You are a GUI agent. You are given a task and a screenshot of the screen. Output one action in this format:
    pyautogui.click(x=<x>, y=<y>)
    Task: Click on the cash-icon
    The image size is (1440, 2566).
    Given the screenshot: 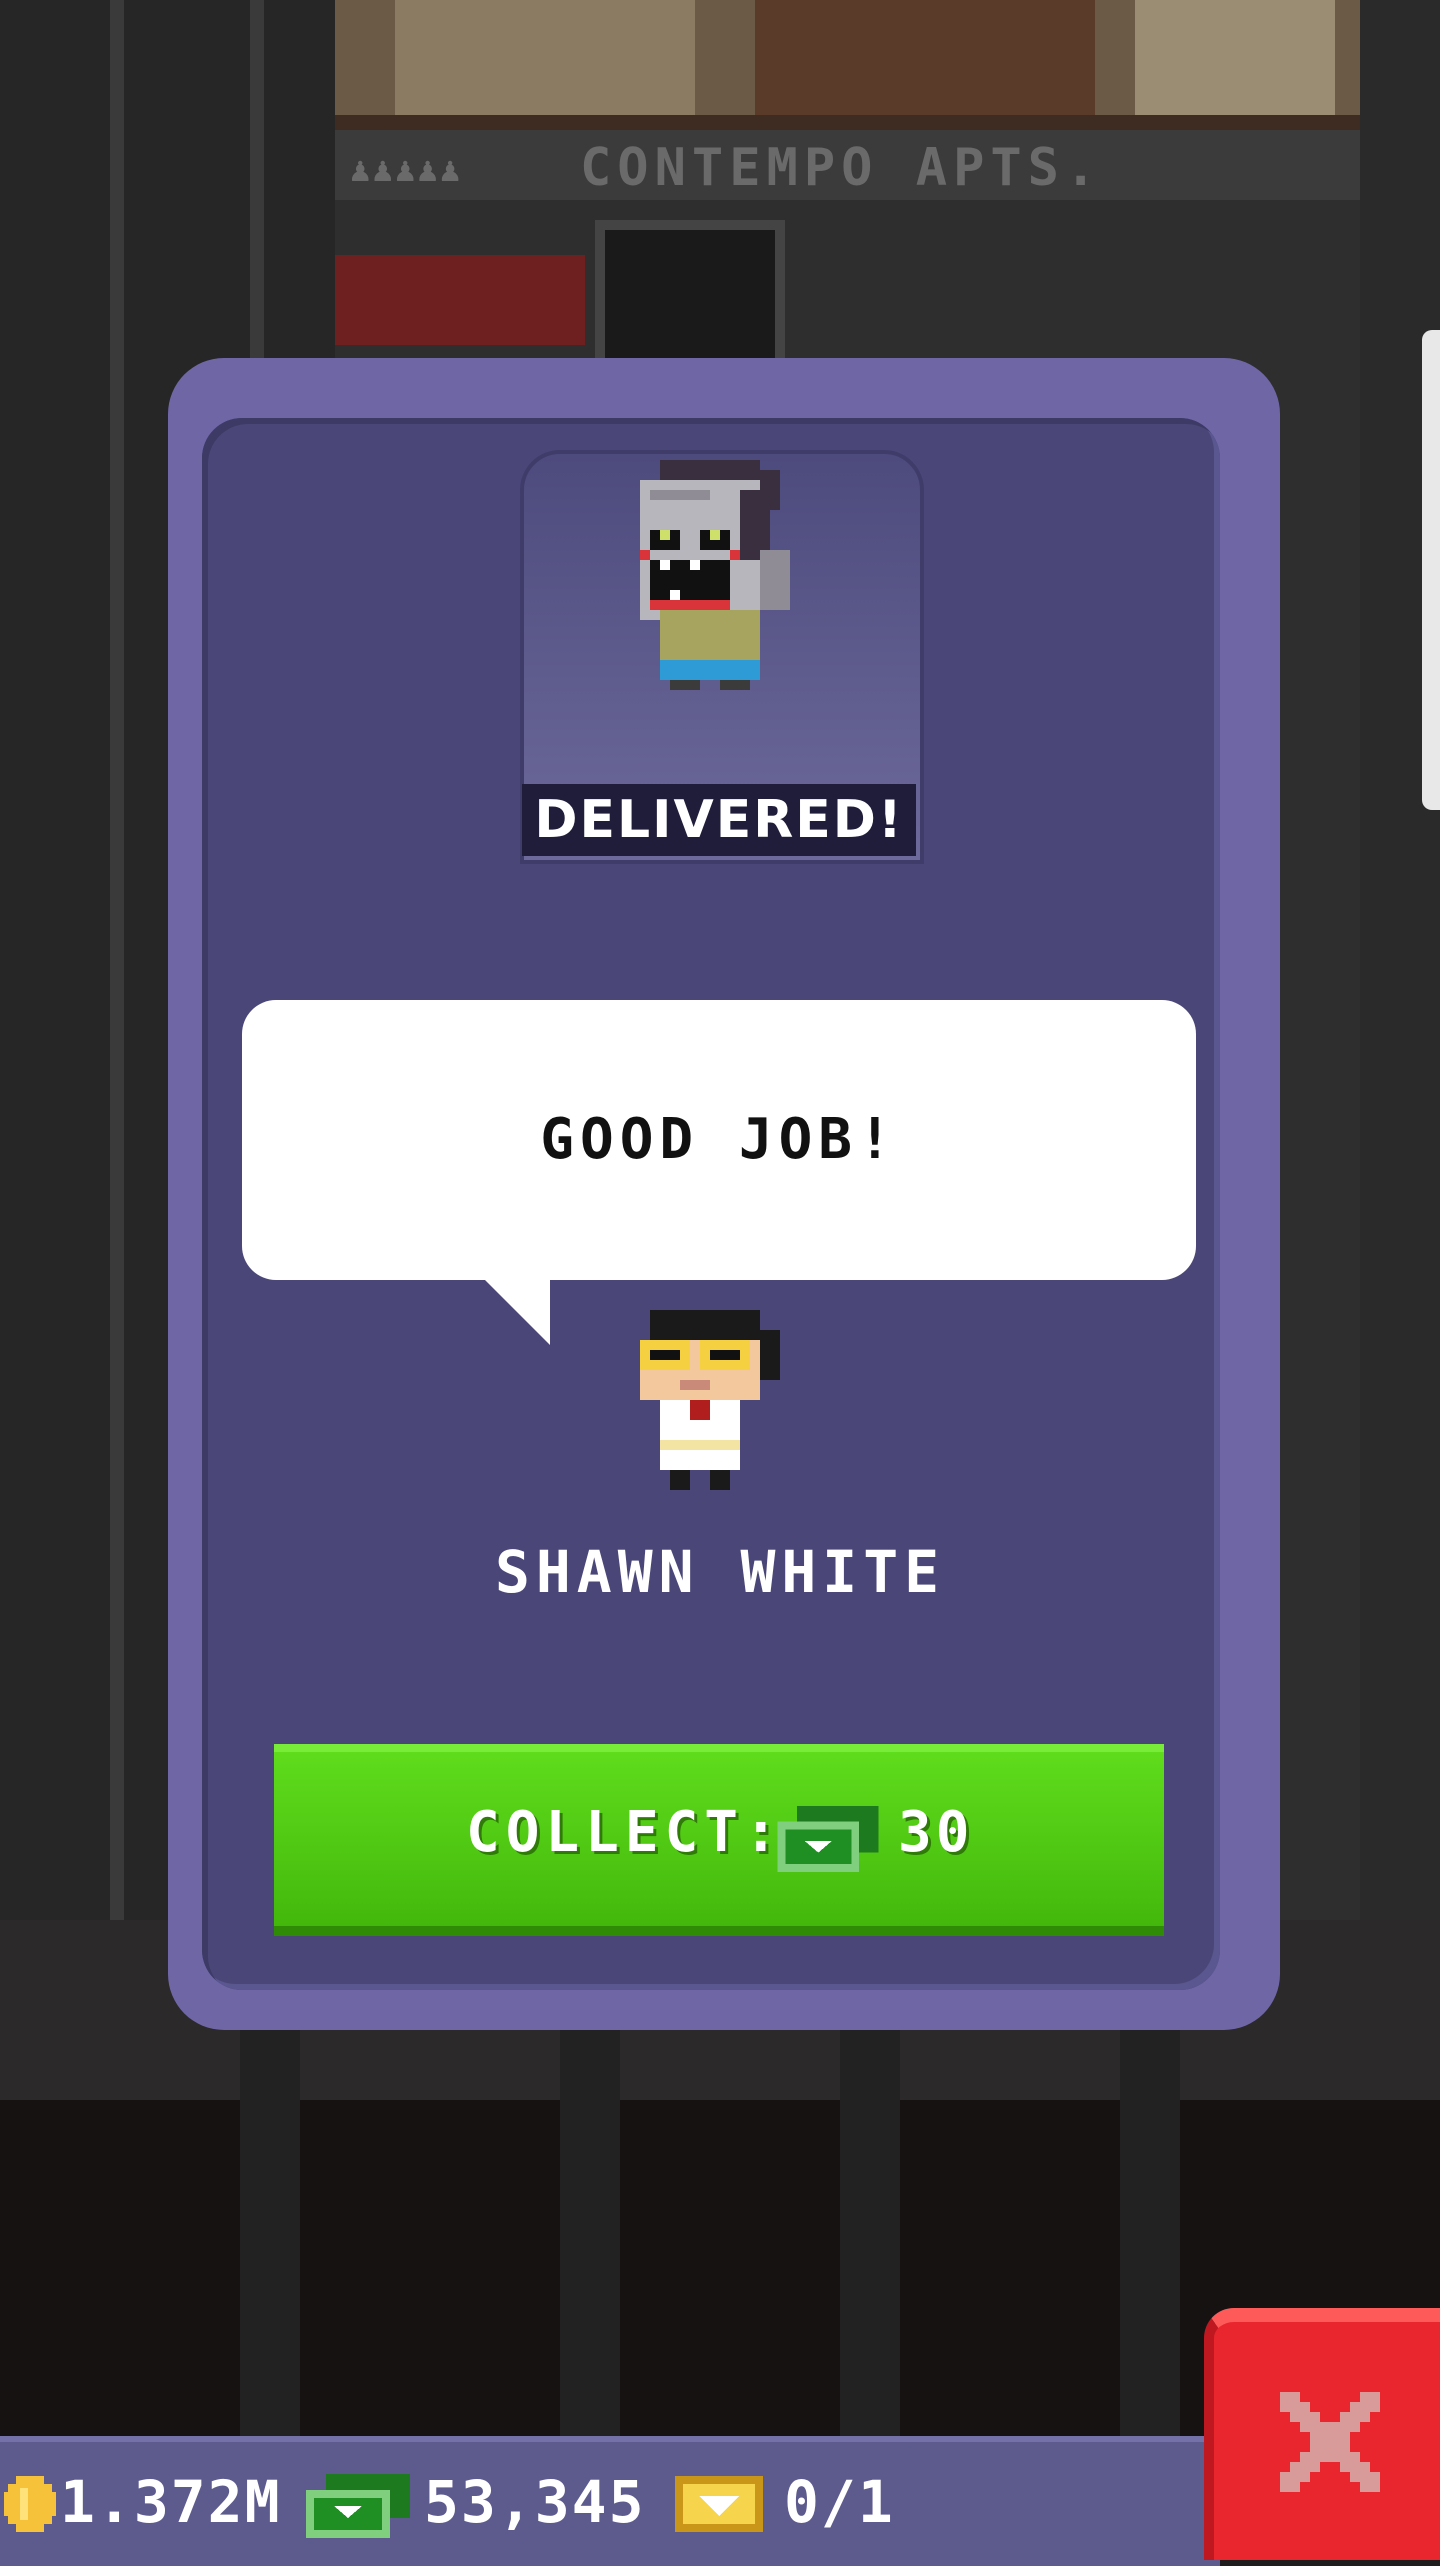 What is the action you would take?
    pyautogui.click(x=828, y=1839)
    